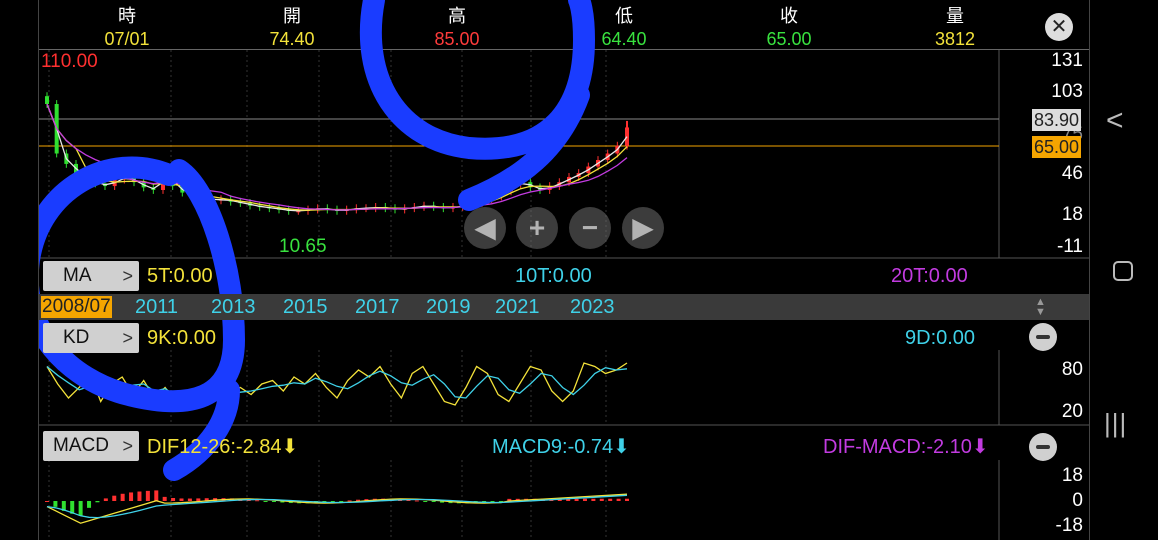 Image resolution: width=1158 pixels, height=540 pixels. Describe the element at coordinates (1115, 121) in the screenshot. I see `back-icon: <` at that location.